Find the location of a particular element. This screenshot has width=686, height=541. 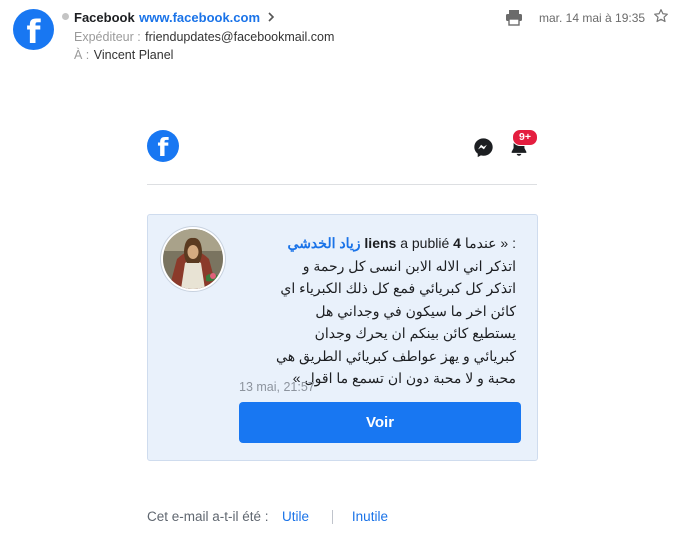

from-value: friendupdates@facebookmail.com is located at coordinates (239, 37).